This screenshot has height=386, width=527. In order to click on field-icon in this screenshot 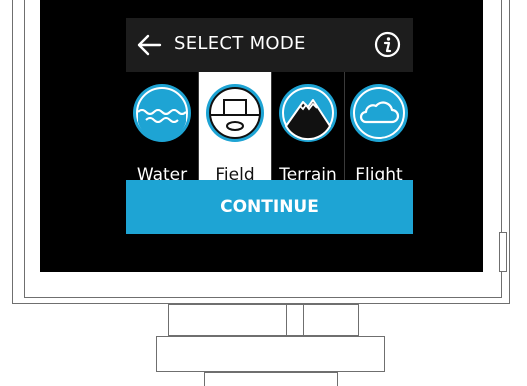, I will do `click(235, 113)`.